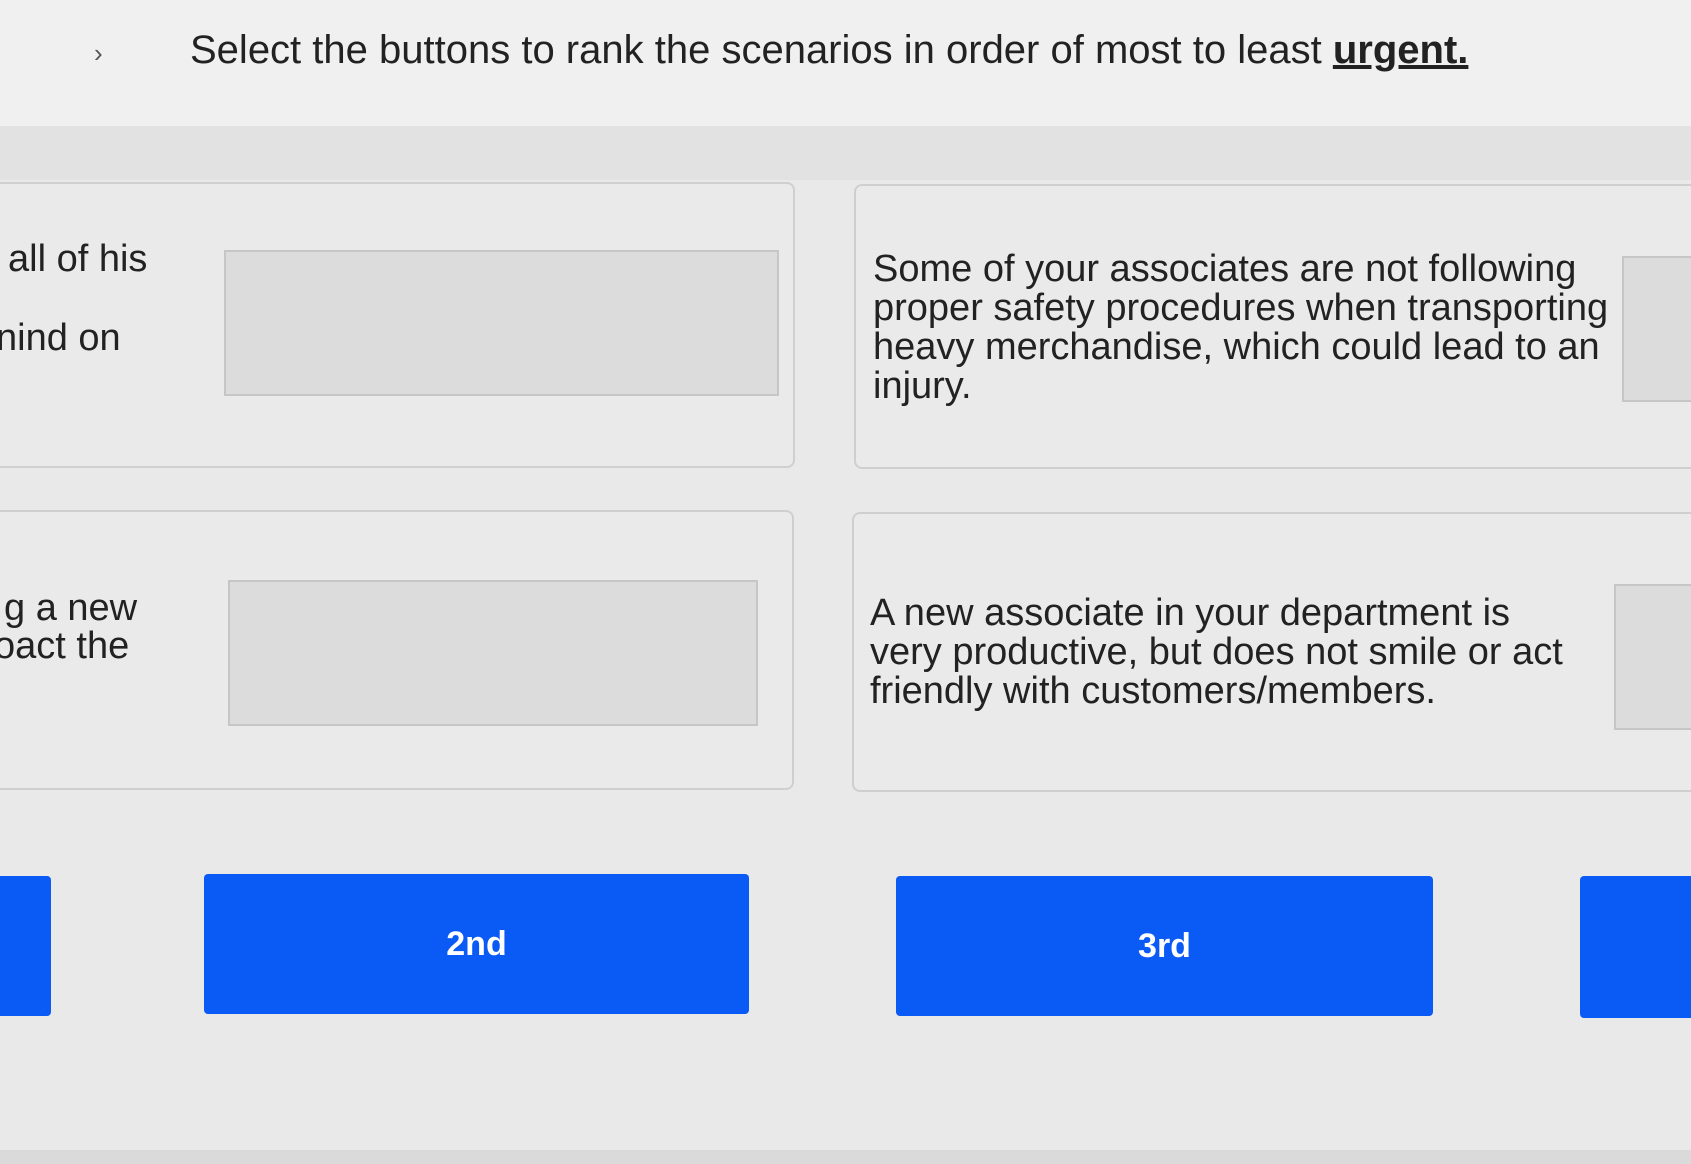  What do you see at coordinates (1164, 946) in the screenshot?
I see `rank-button-3rd: 3rd` at bounding box center [1164, 946].